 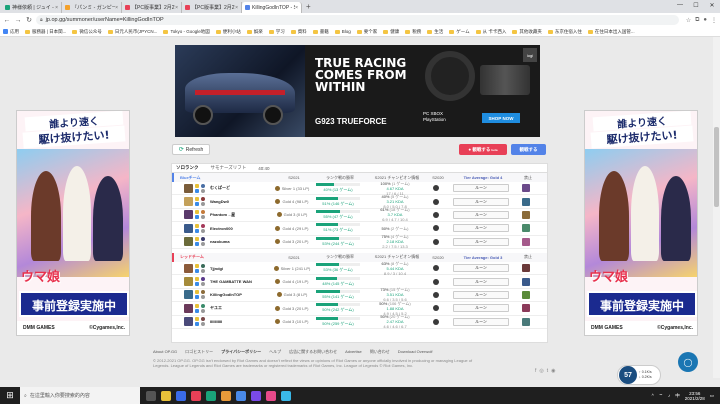 What do you see at coordinates (483, 149) in the screenshot?
I see `record-button: ● 観戦する beta` at bounding box center [483, 149].